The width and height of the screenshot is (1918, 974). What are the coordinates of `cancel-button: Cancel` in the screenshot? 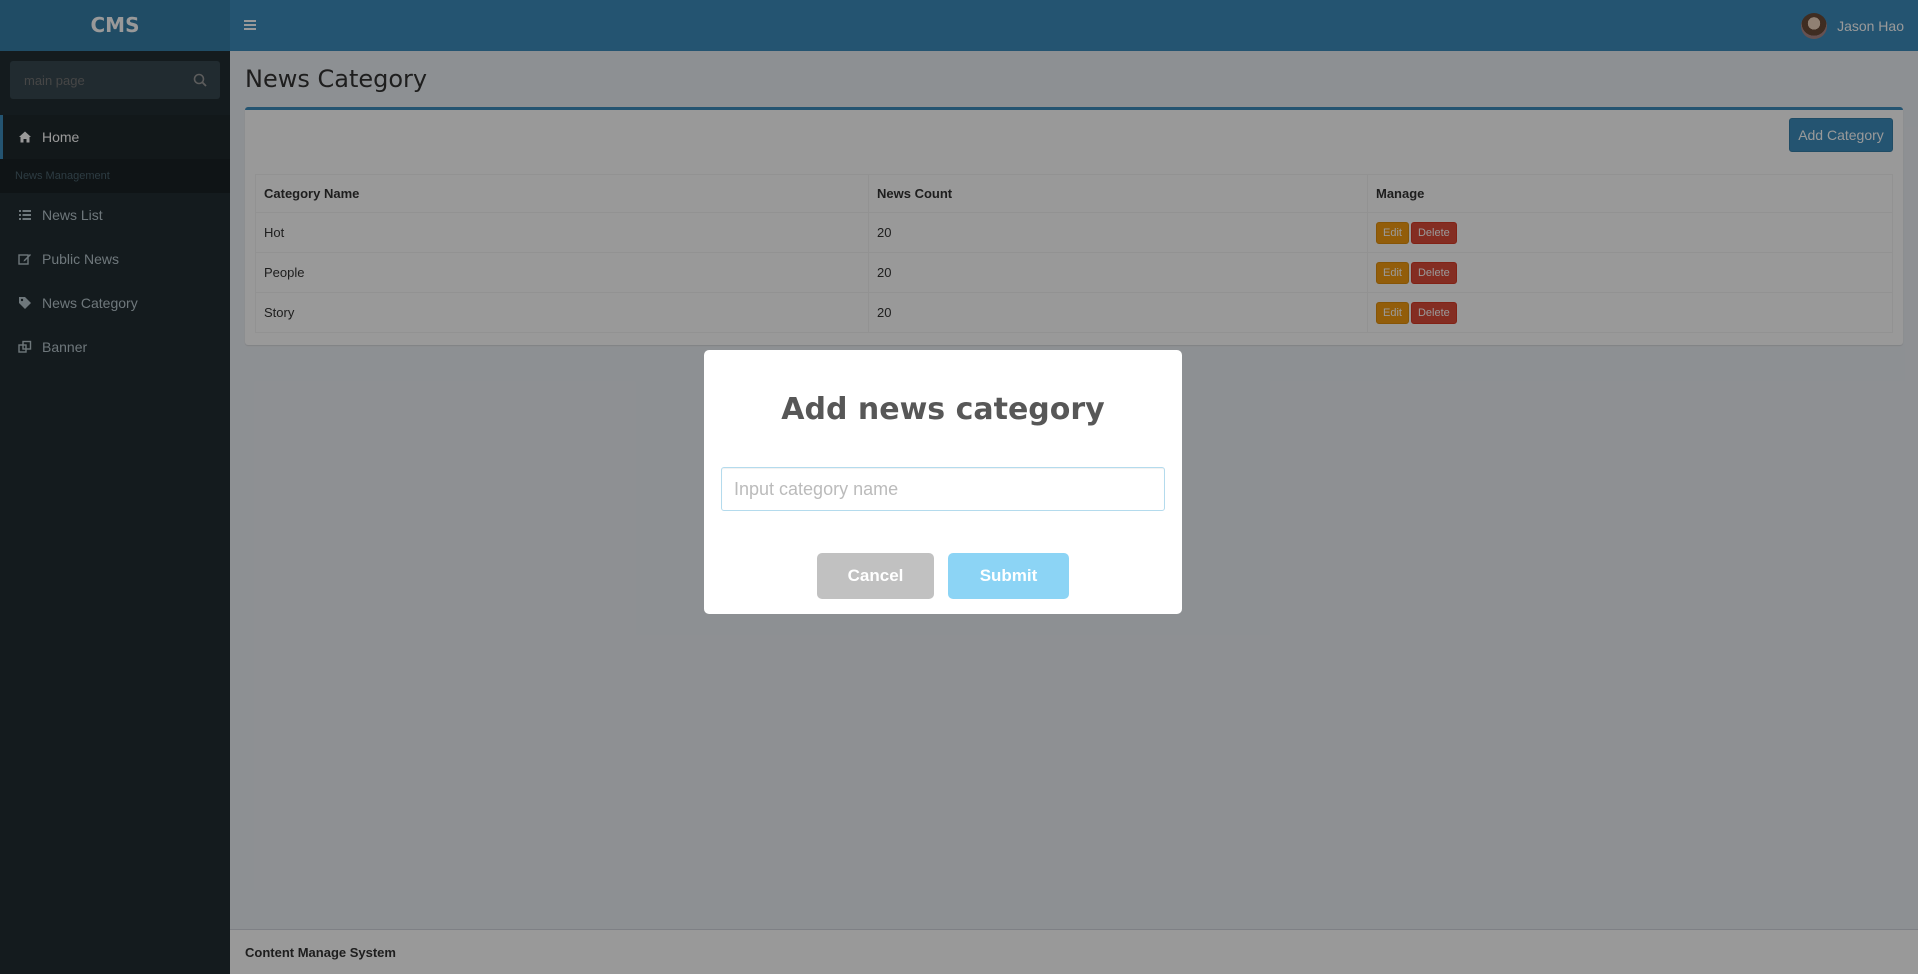 It's located at (875, 576).